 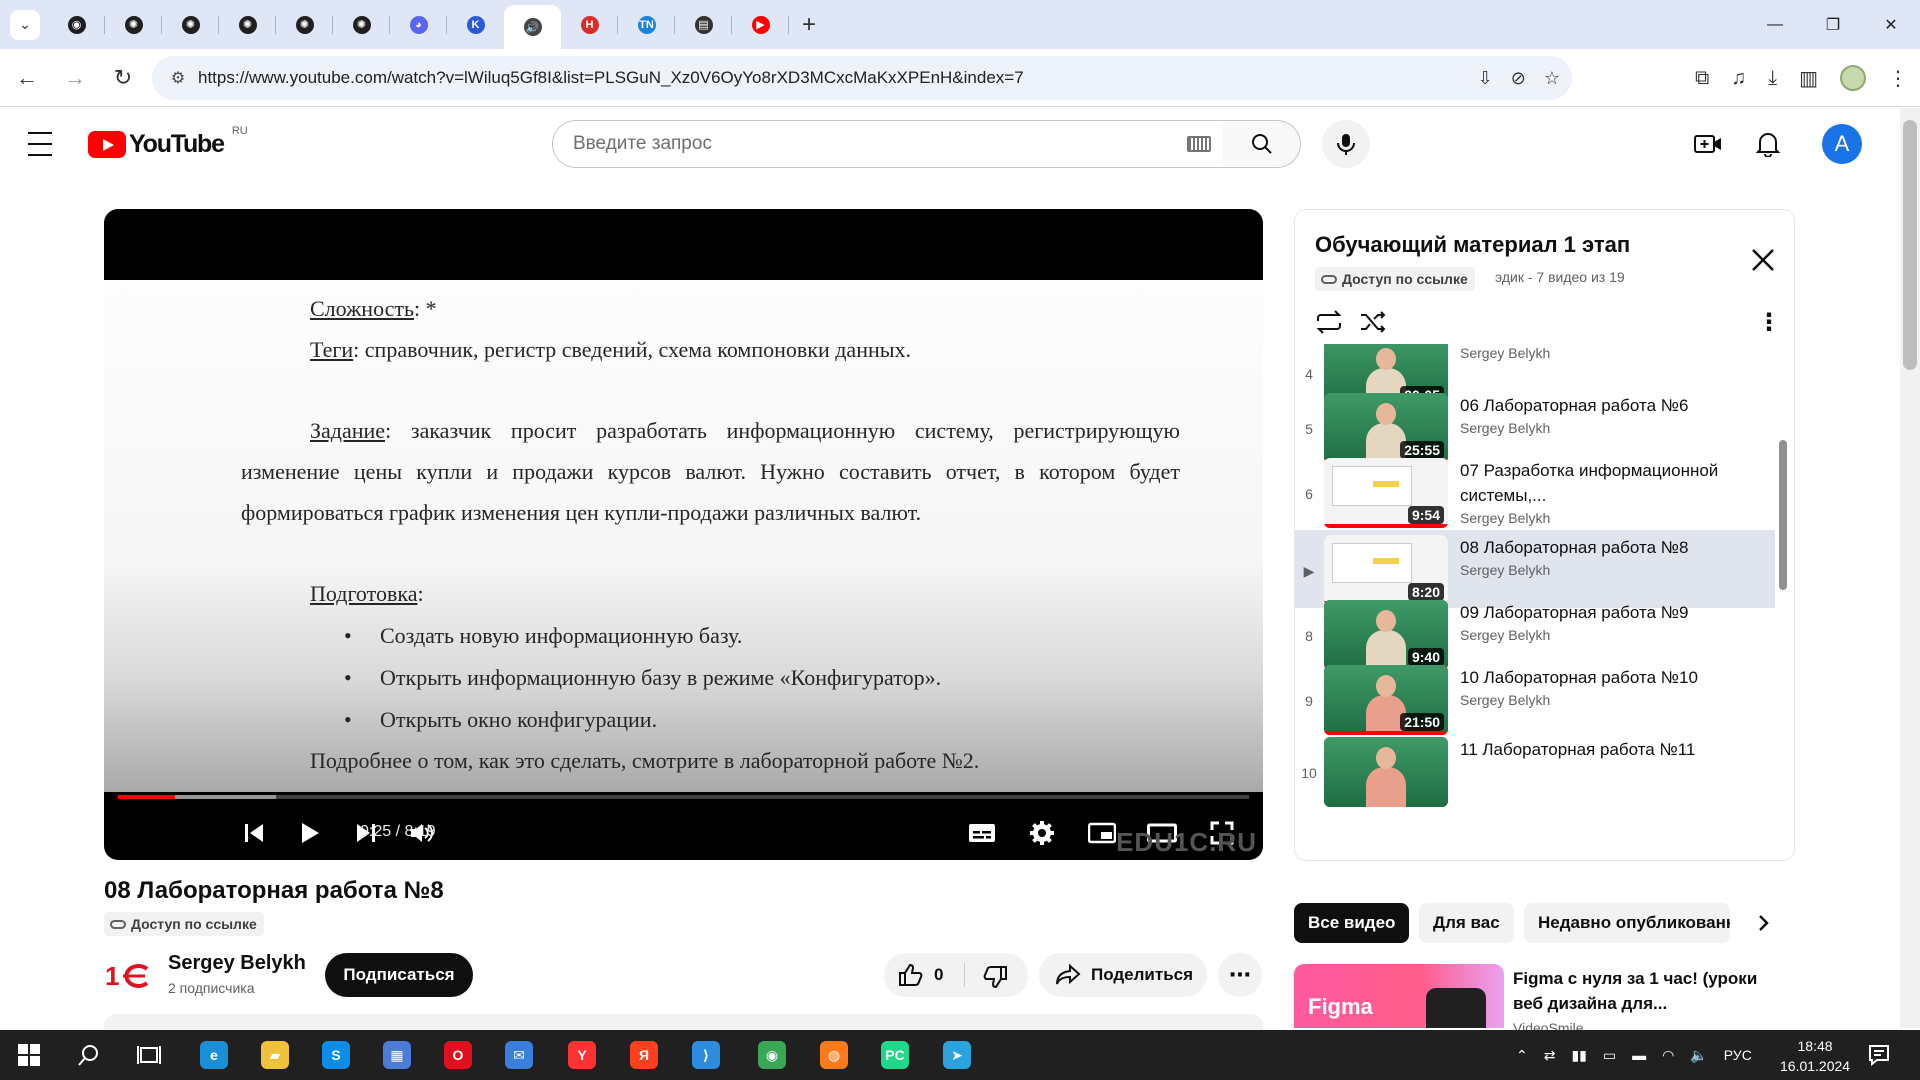 What do you see at coordinates (1578, 1055) in the screenshot?
I see `tray-audio-device-icon: ▮▮` at bounding box center [1578, 1055].